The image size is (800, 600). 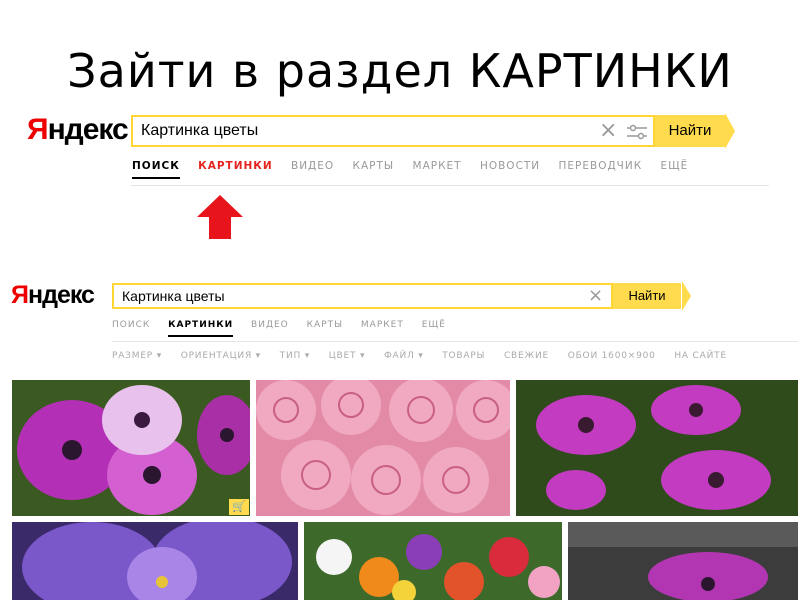 I want to click on nav-divider, so click(x=450, y=185).